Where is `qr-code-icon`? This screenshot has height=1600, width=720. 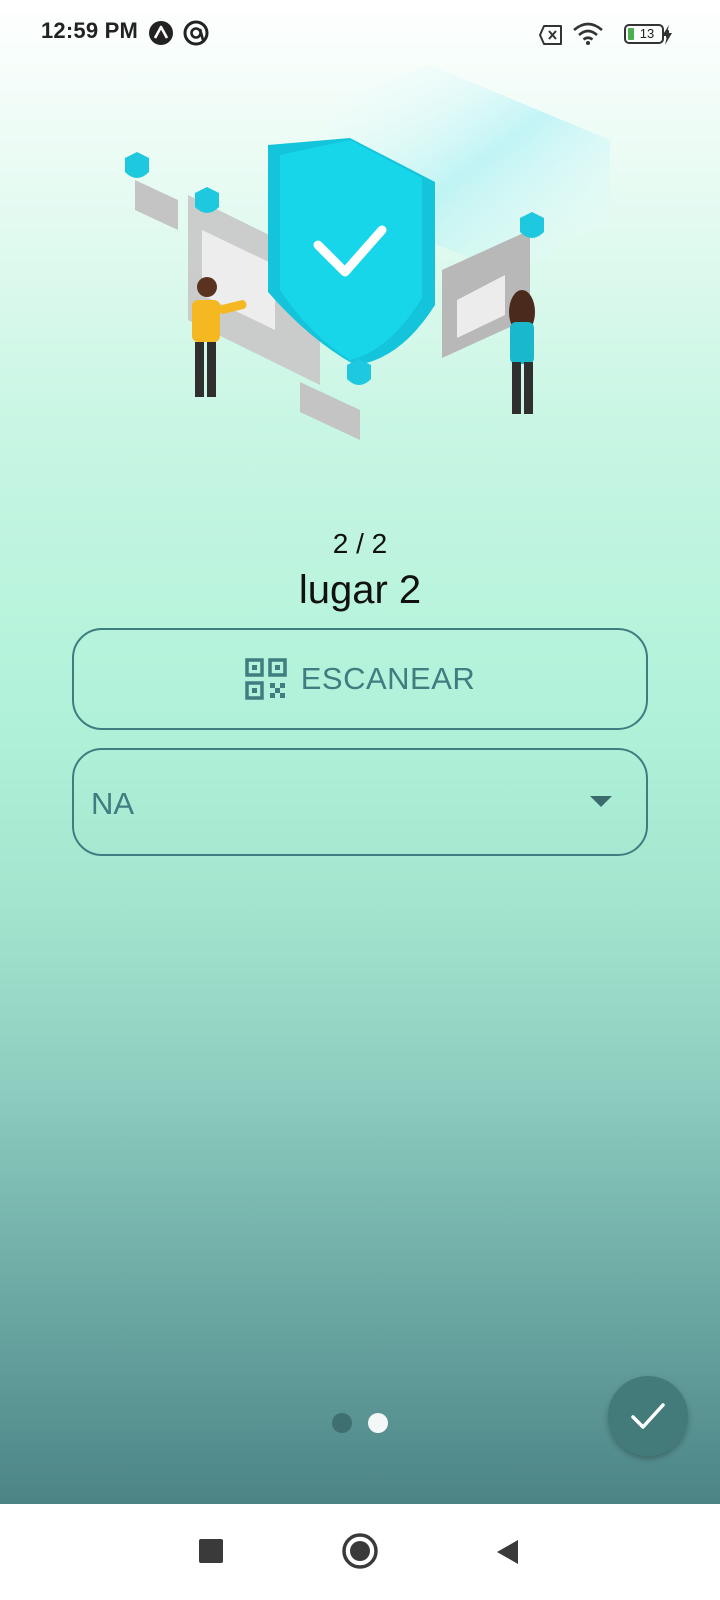
qr-code-icon is located at coordinates (265, 679).